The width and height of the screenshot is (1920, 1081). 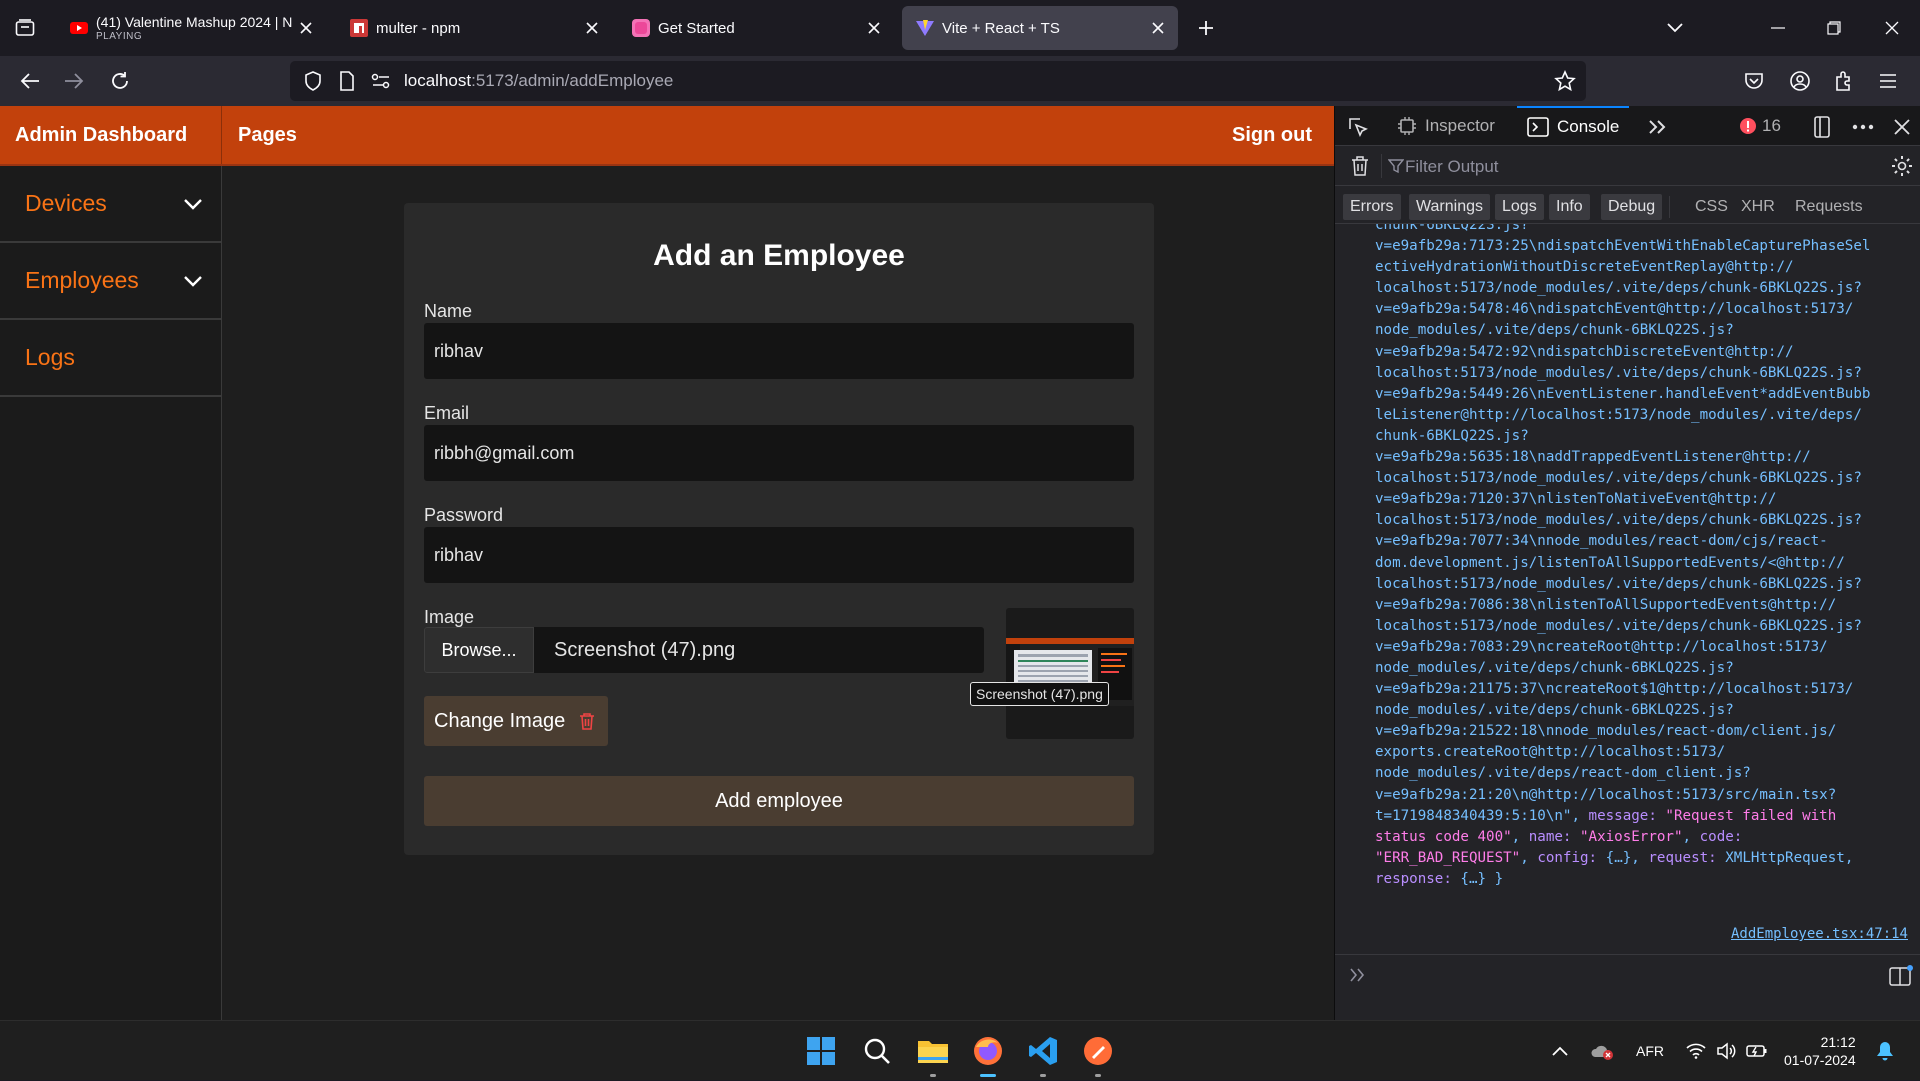 I want to click on search-icon, so click(x=877, y=1051).